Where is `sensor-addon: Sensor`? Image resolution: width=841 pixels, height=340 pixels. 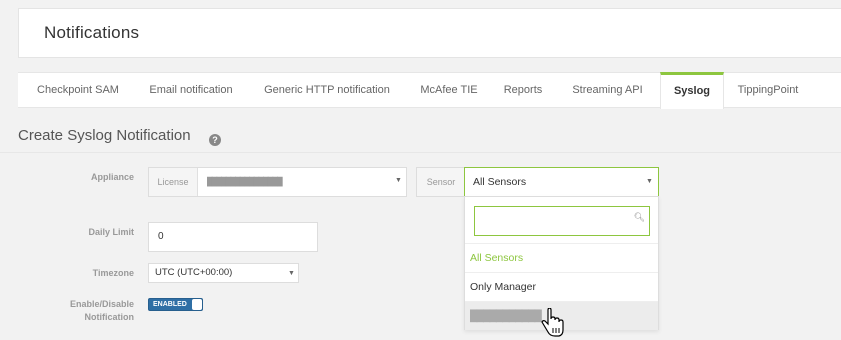
sensor-addon: Sensor is located at coordinates (441, 182).